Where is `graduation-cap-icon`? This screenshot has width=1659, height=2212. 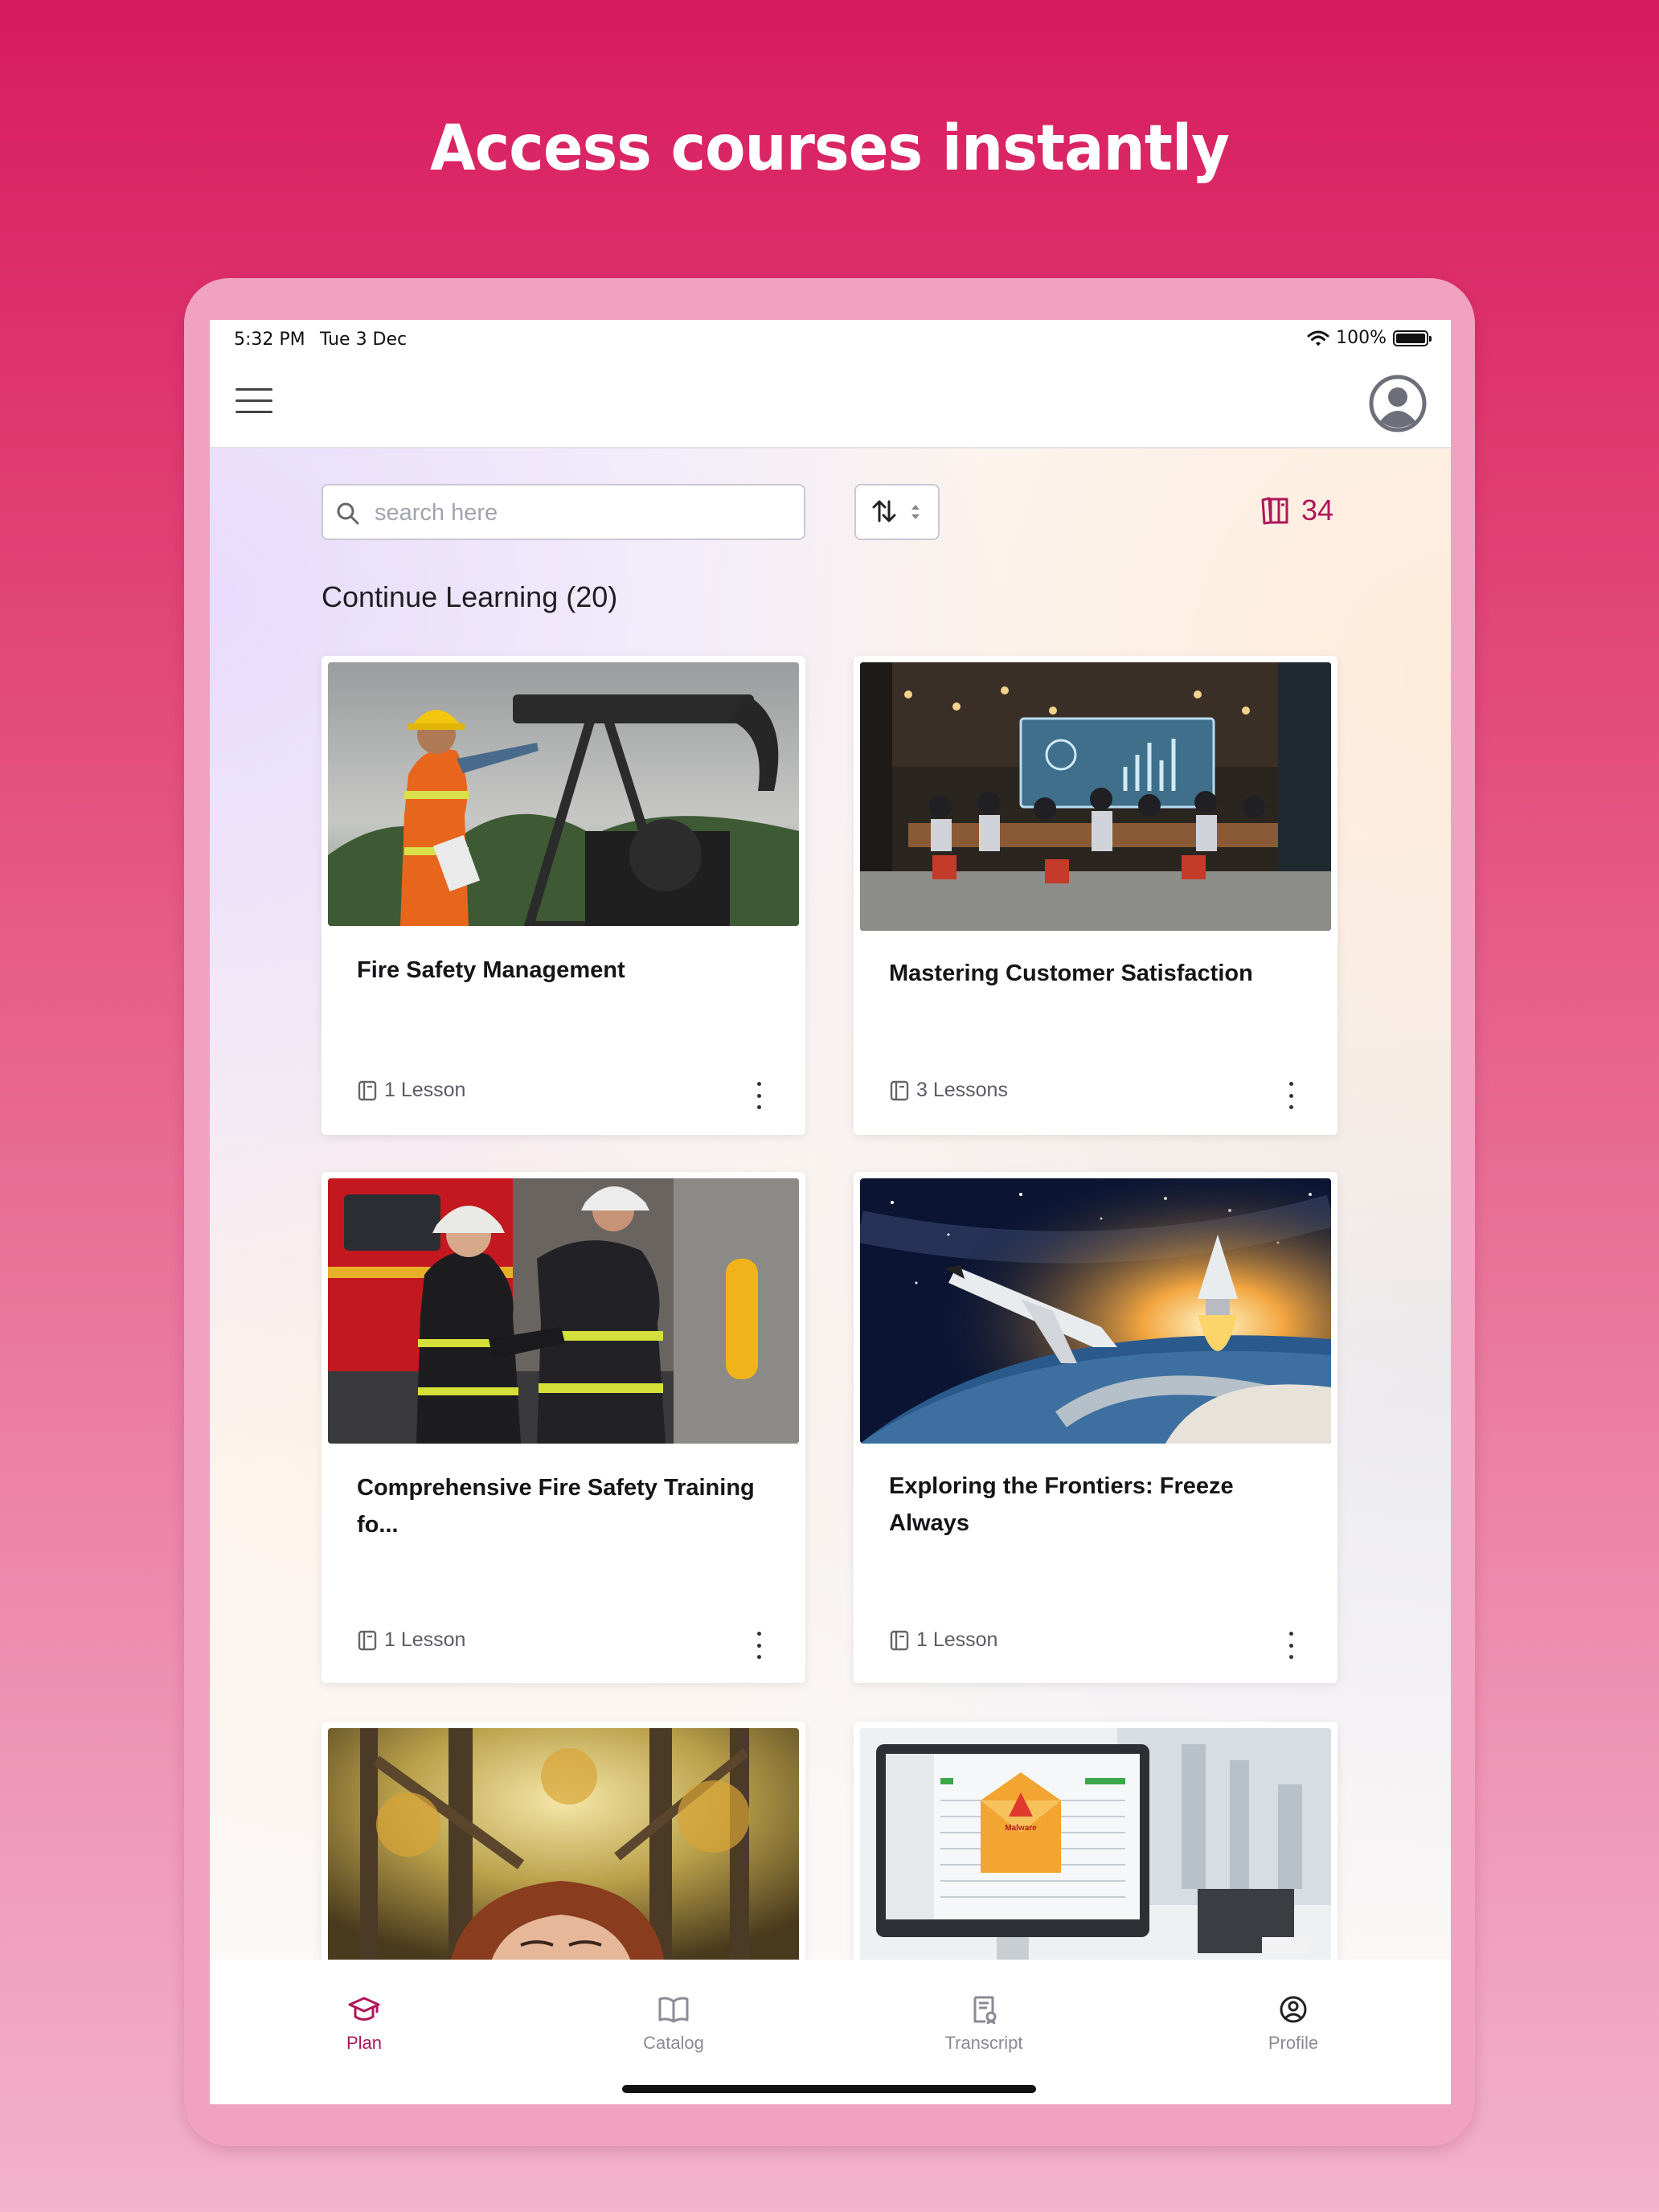
graduation-cap-icon is located at coordinates (364, 2009).